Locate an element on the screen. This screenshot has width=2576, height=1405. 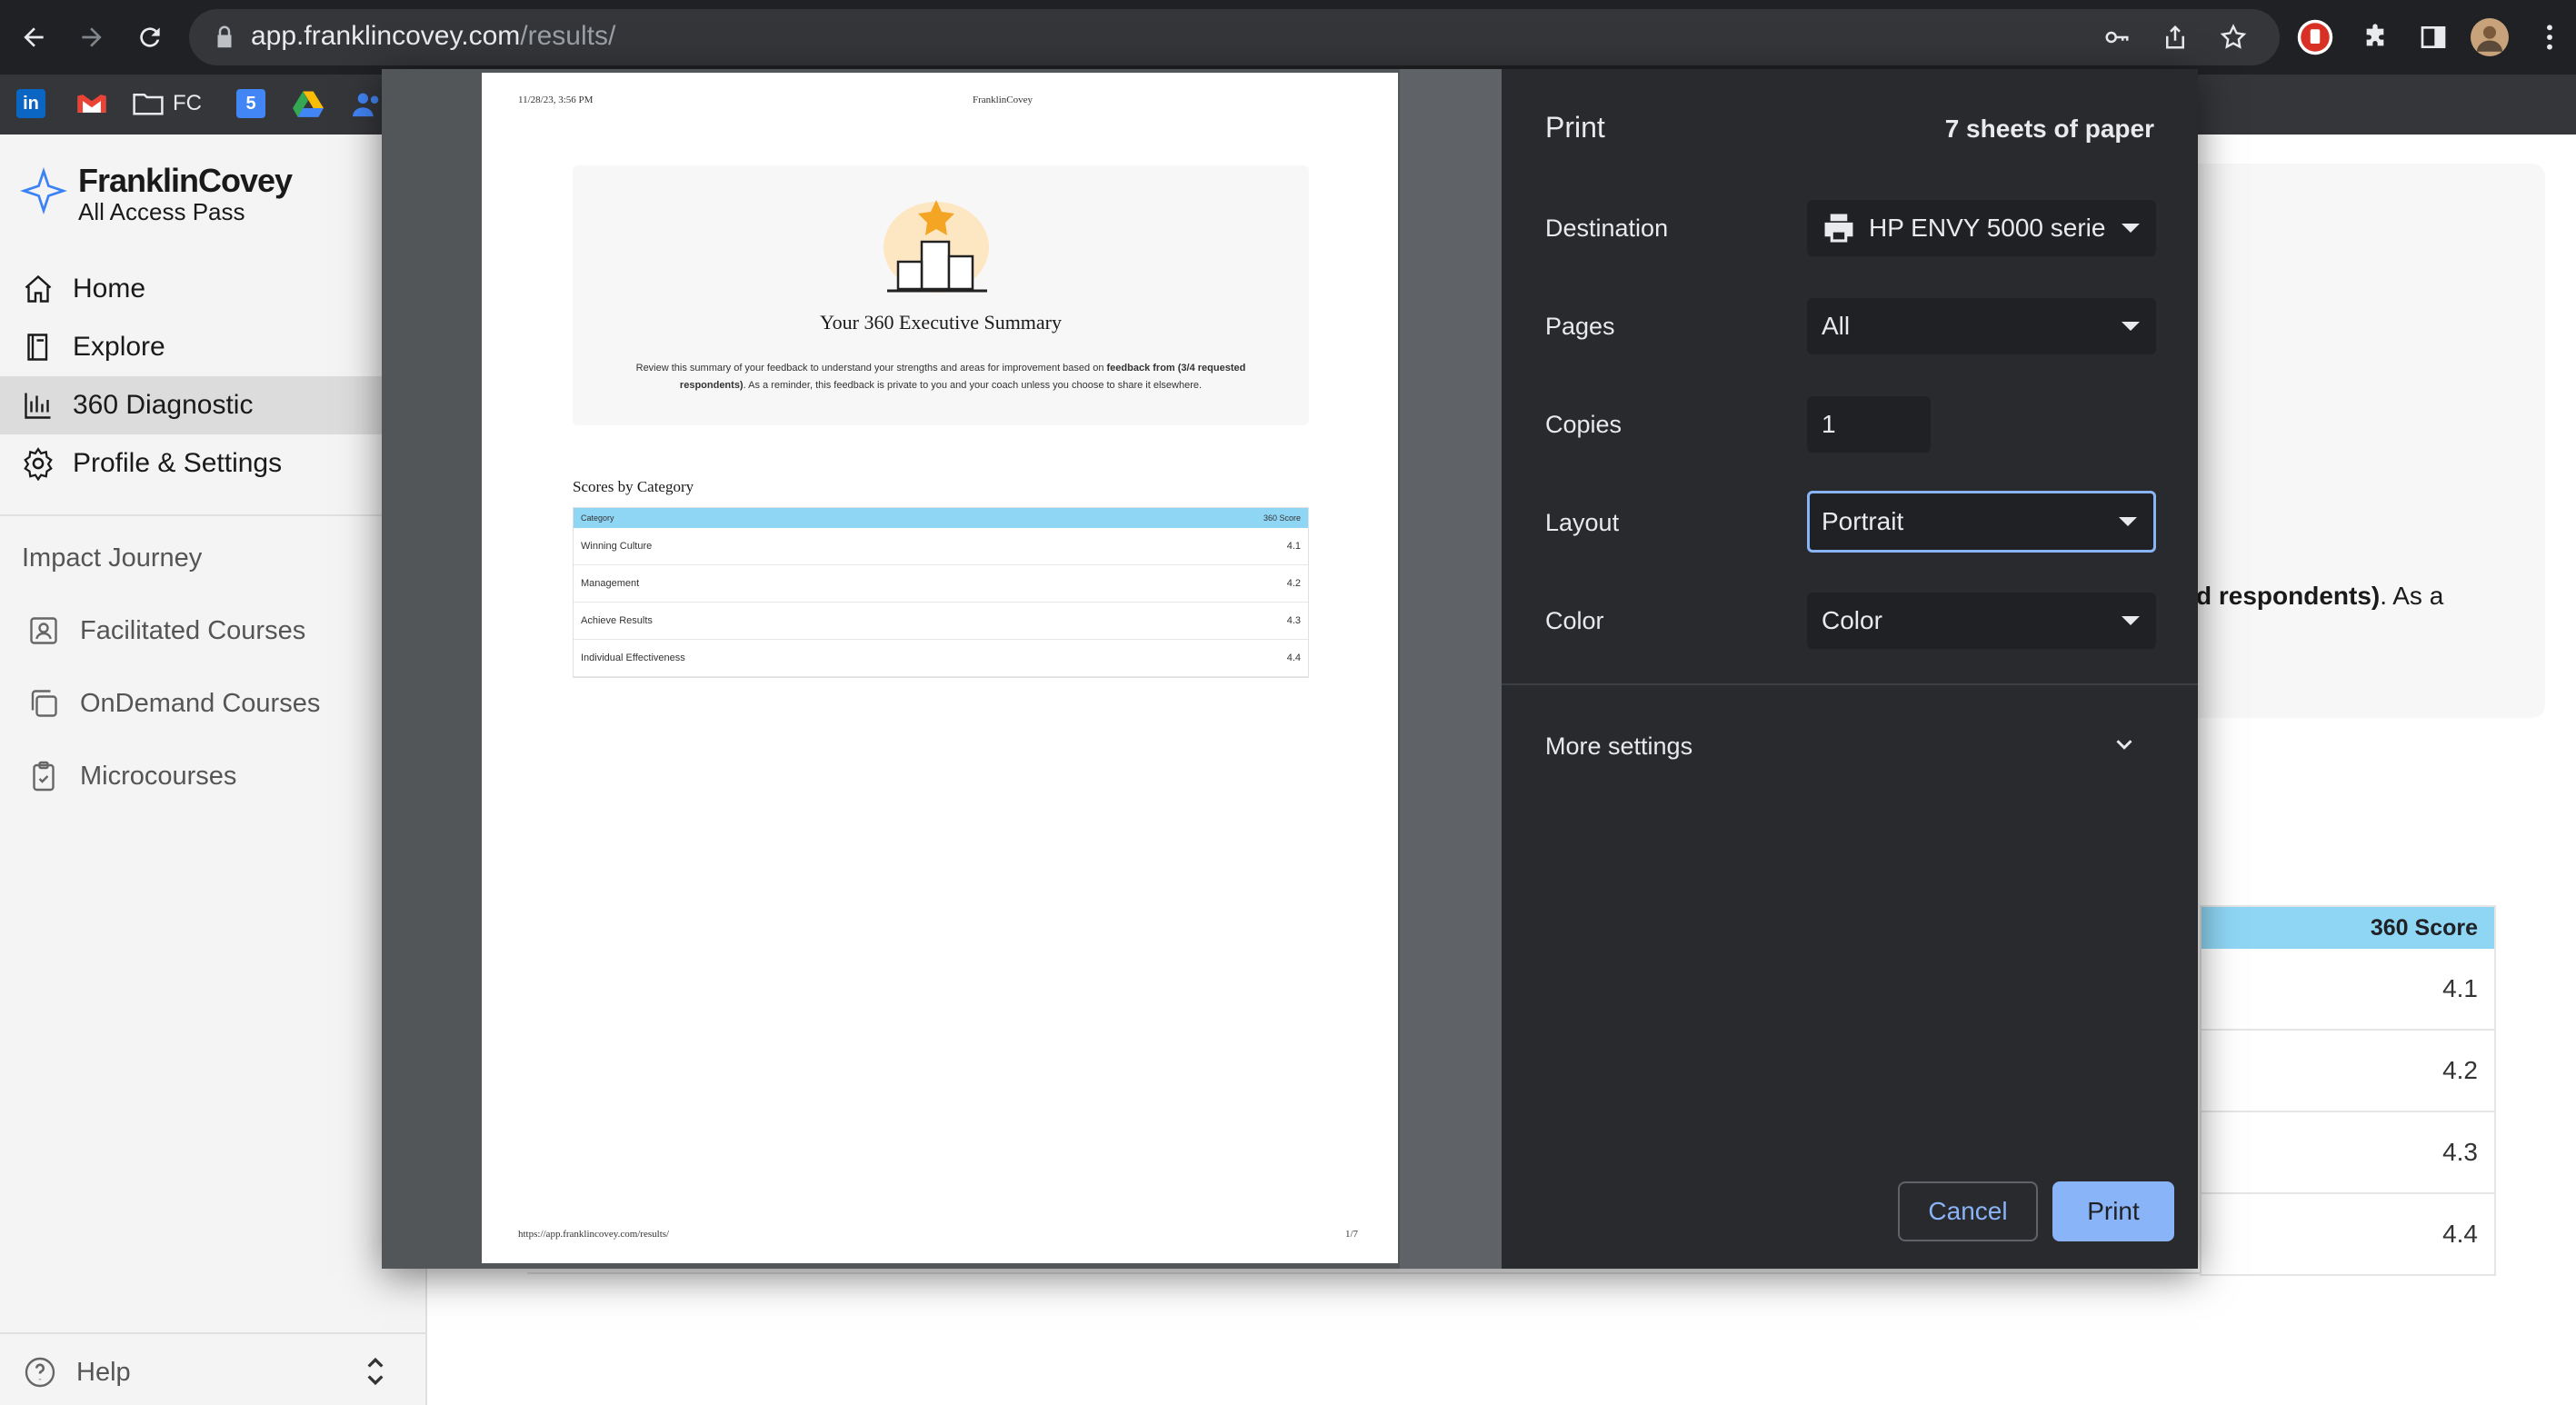
bookmark-gmail is located at coordinates (91, 104).